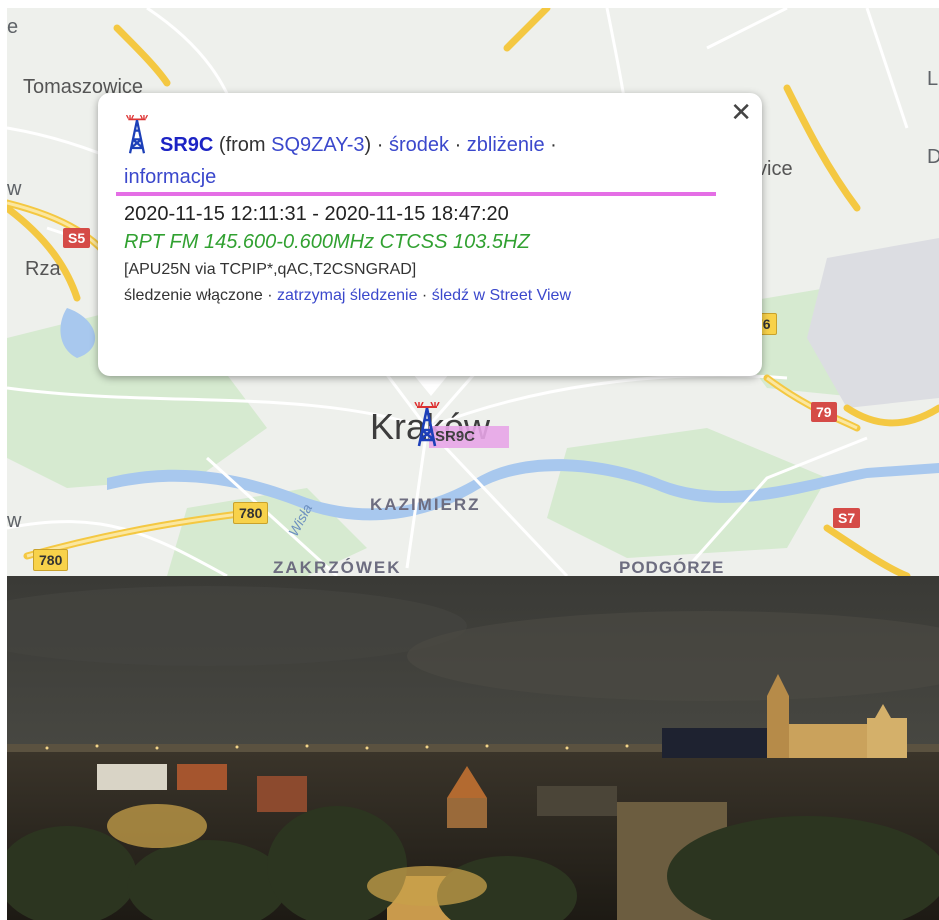 The image size is (939, 920). Describe the element at coordinates (501, 295) in the screenshot. I see `street-view-link: śledź w Street View` at that location.